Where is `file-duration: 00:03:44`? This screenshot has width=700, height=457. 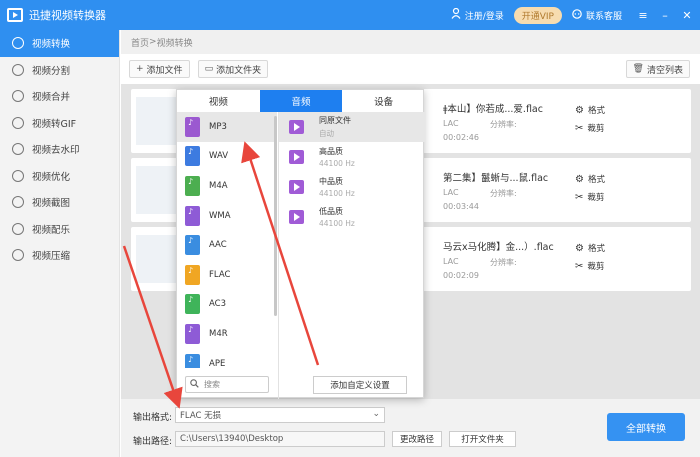 file-duration: 00:03:44 is located at coordinates (461, 206).